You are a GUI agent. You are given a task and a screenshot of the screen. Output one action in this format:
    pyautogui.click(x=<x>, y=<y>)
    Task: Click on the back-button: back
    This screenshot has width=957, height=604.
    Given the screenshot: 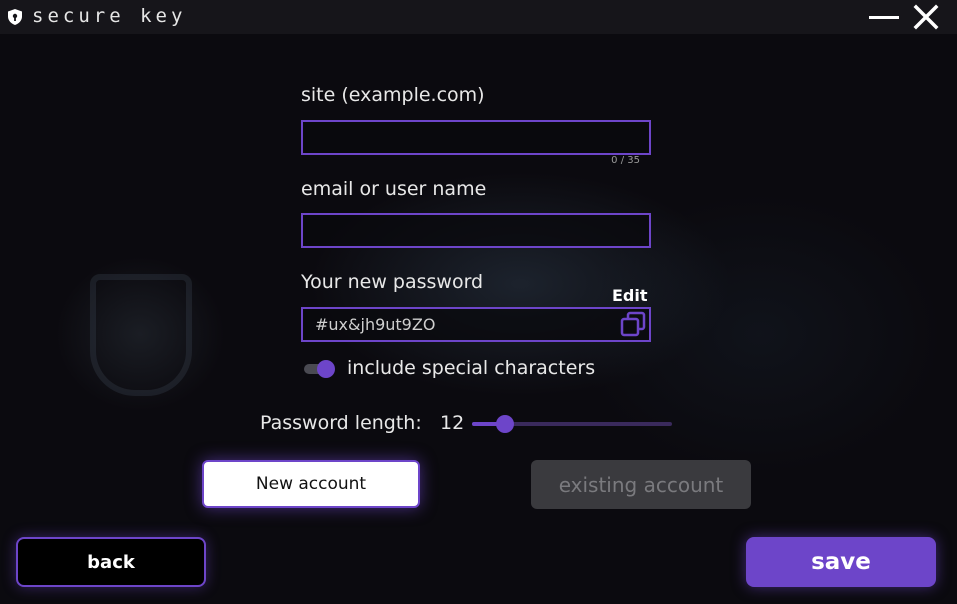 What is the action you would take?
    pyautogui.click(x=111, y=562)
    